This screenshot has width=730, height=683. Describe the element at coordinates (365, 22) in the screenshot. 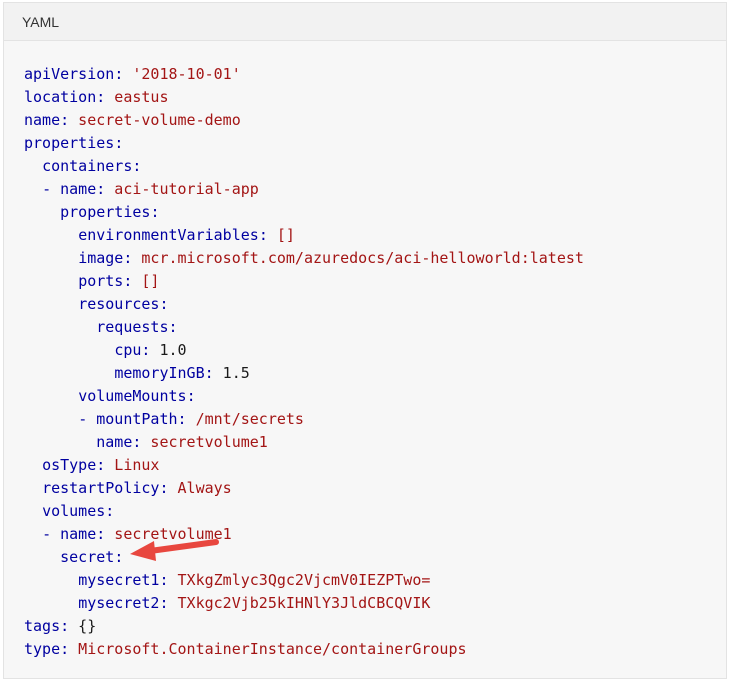

I see `code-language-header: YAML` at that location.